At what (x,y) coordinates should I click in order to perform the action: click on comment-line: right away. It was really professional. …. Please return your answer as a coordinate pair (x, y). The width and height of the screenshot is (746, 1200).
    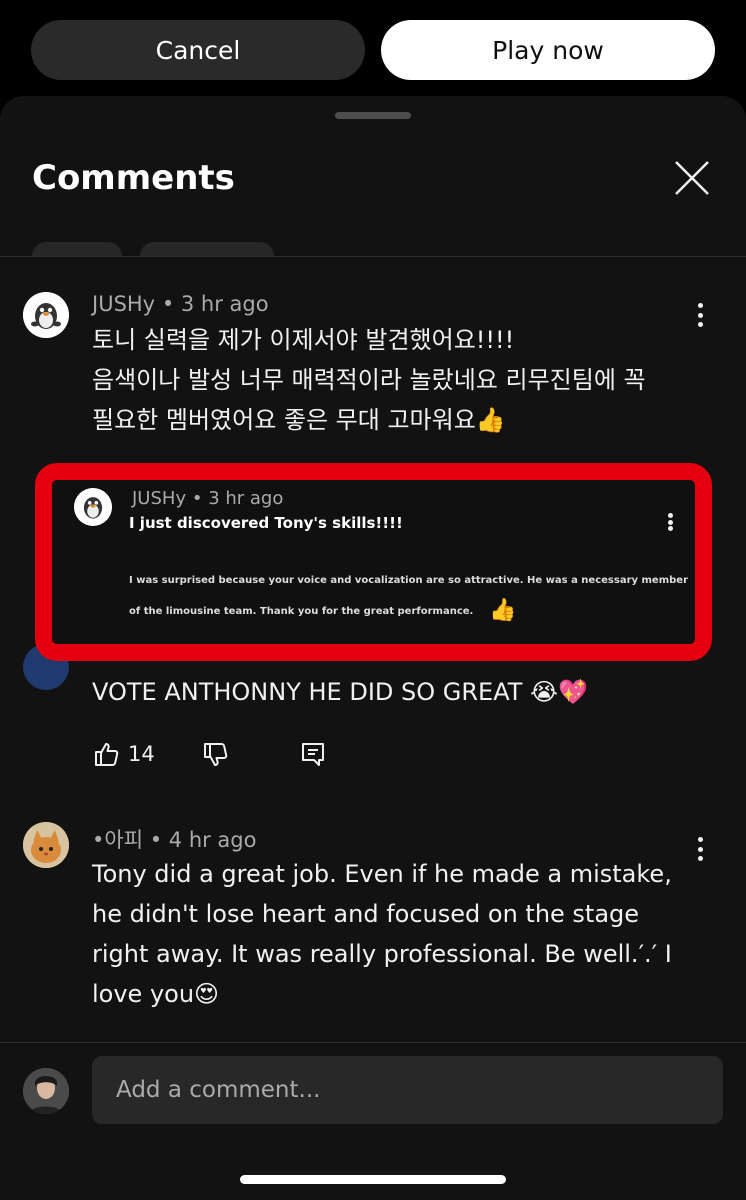
    Looking at the image, I should click on (382, 954).